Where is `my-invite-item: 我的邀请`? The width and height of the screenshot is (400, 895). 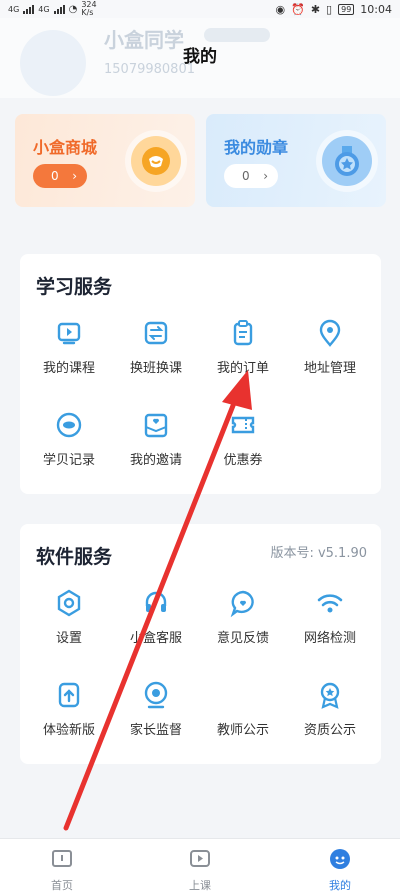
my-invite-item: 我的邀请 is located at coordinates (156, 440).